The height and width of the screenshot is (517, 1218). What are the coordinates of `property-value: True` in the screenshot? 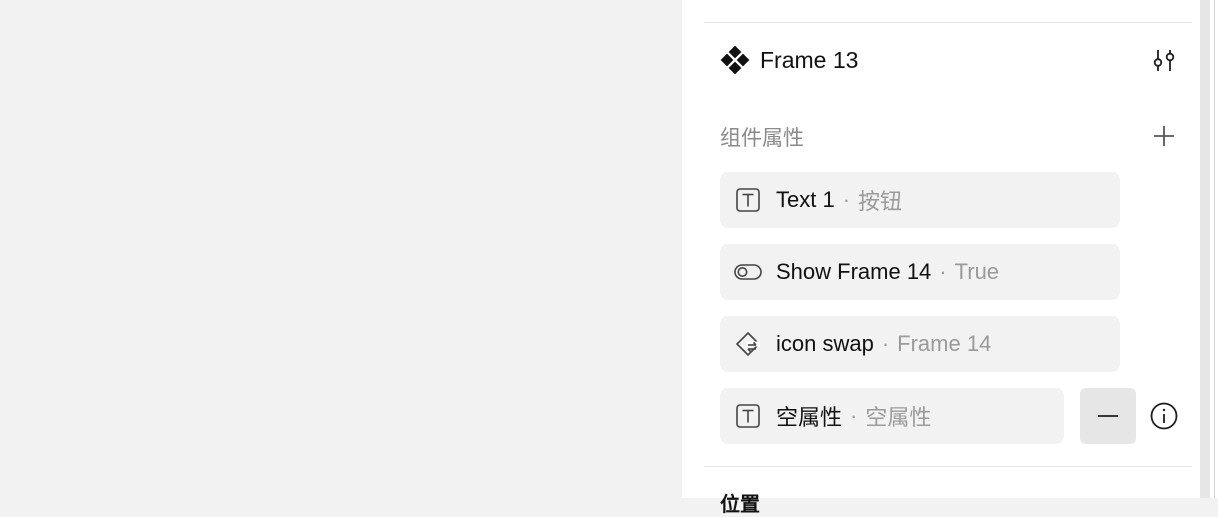 It's located at (977, 271).